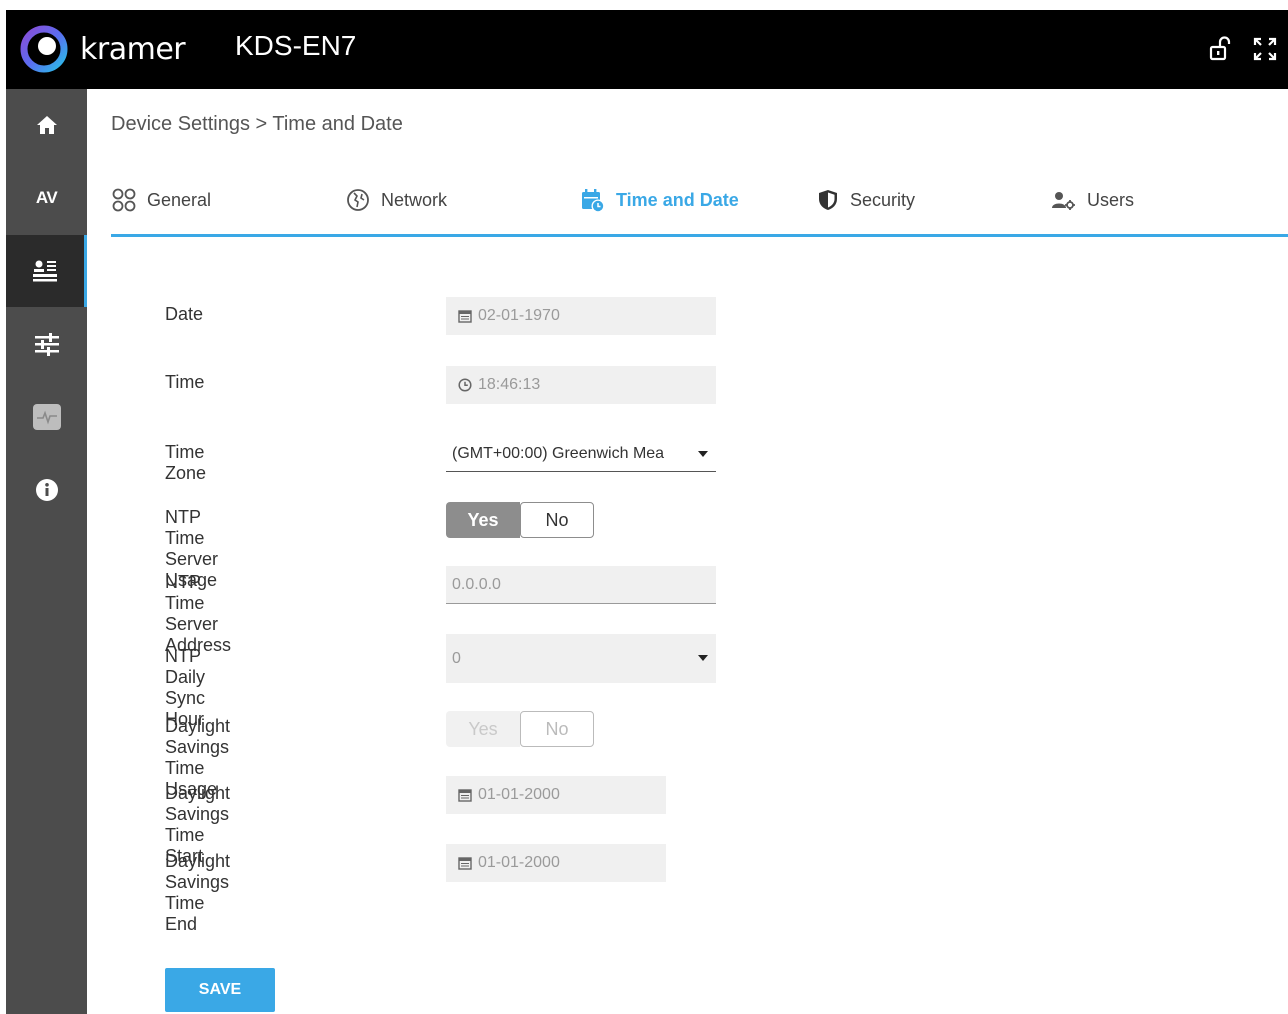  What do you see at coordinates (677, 199) in the screenshot?
I see `tab-time-and-date-label: Time and Date` at bounding box center [677, 199].